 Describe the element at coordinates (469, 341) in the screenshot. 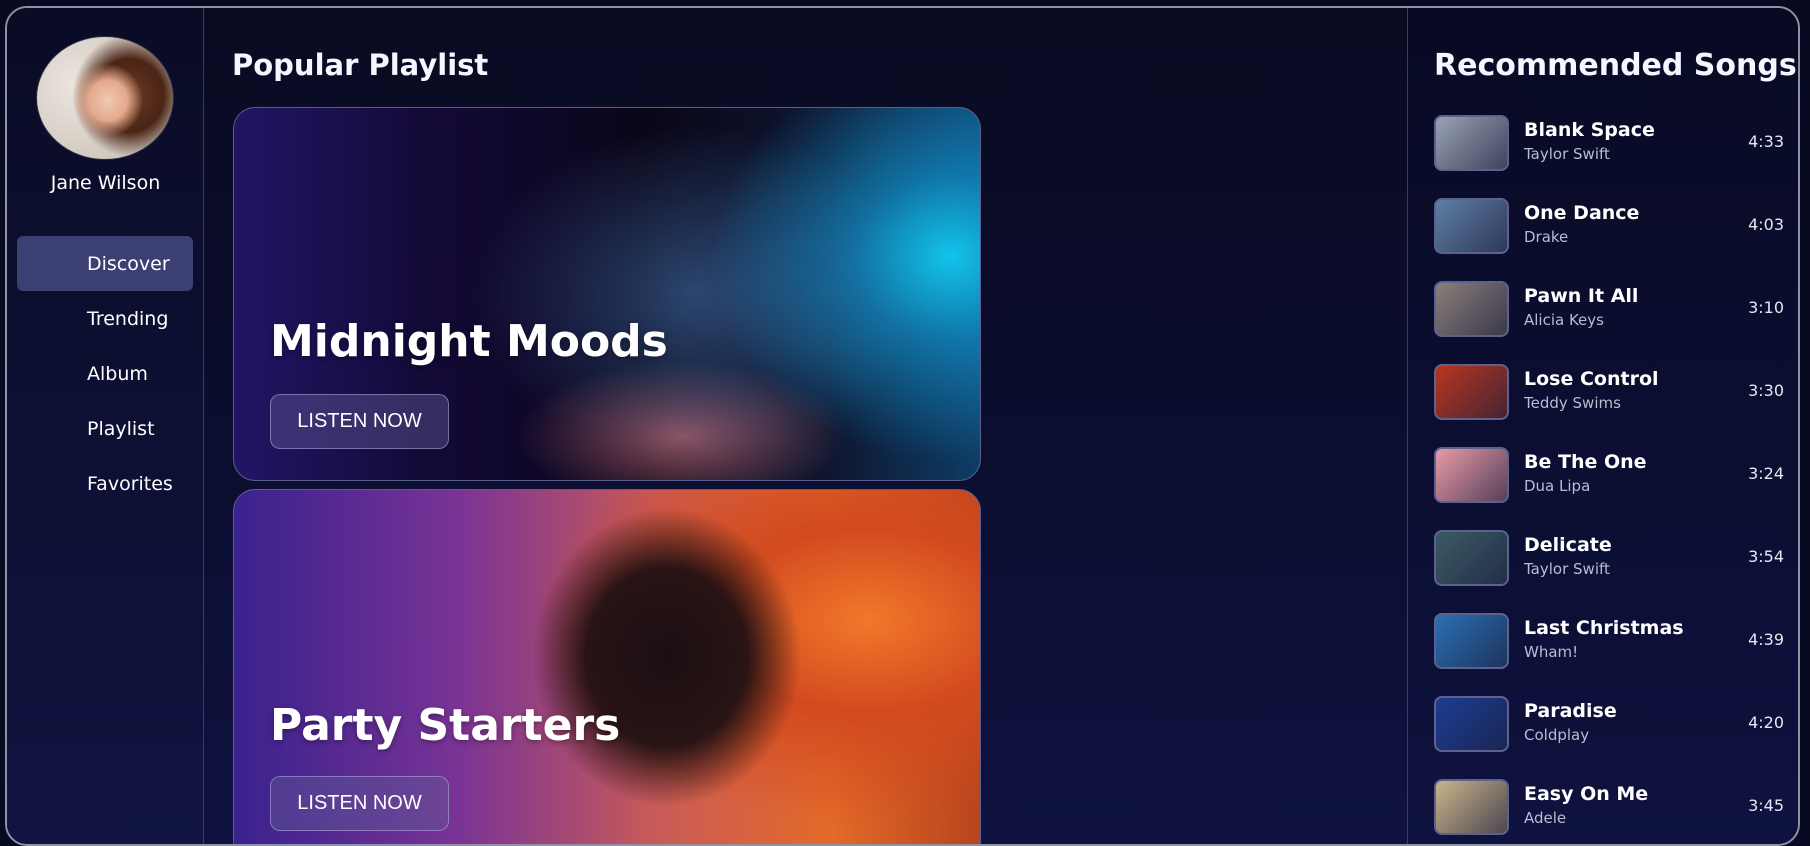

I see `playlist-title: Midnight Moods` at that location.